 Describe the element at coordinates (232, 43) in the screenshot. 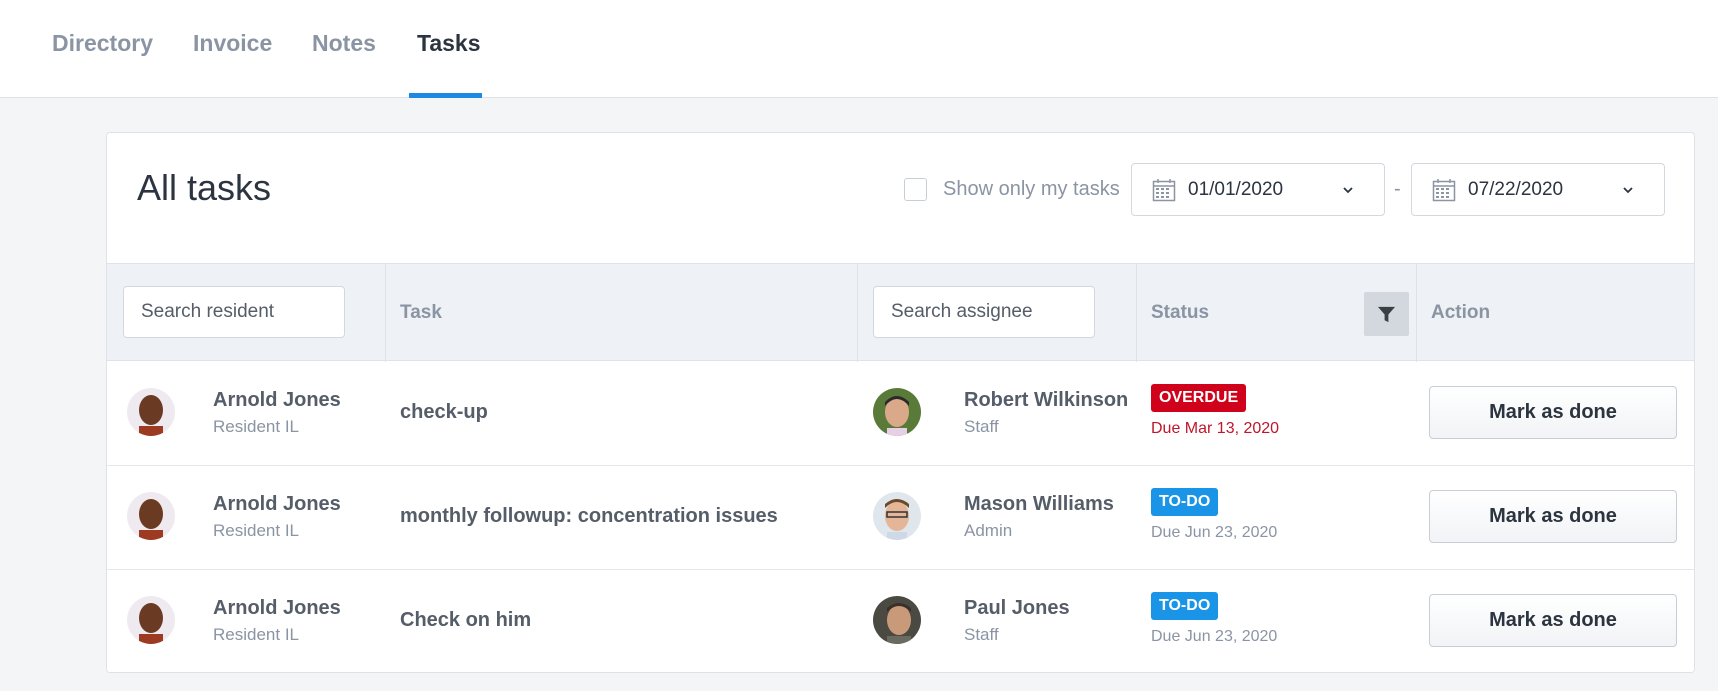

I see `tab-invoice: Invoice` at that location.